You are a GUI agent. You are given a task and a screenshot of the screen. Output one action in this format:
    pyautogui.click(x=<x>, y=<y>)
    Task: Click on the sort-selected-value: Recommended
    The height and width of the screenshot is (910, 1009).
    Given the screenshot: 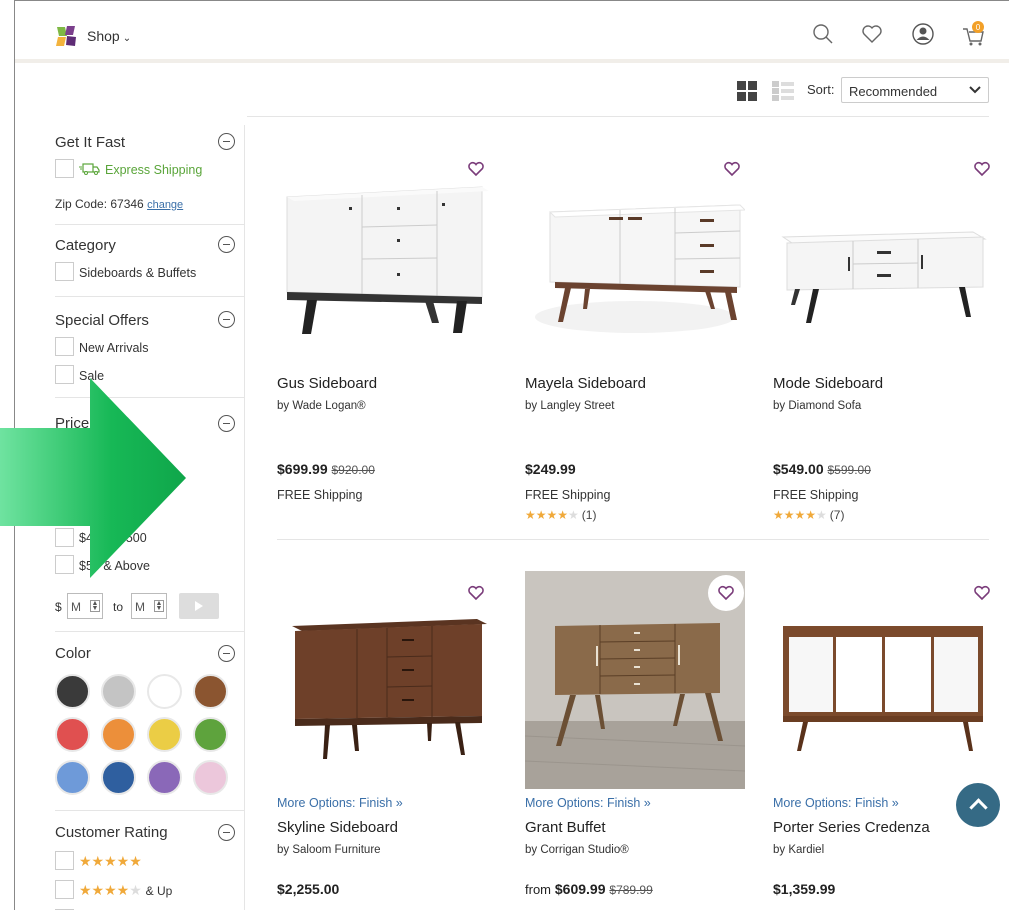 What is the action you would take?
    pyautogui.click(x=893, y=91)
    